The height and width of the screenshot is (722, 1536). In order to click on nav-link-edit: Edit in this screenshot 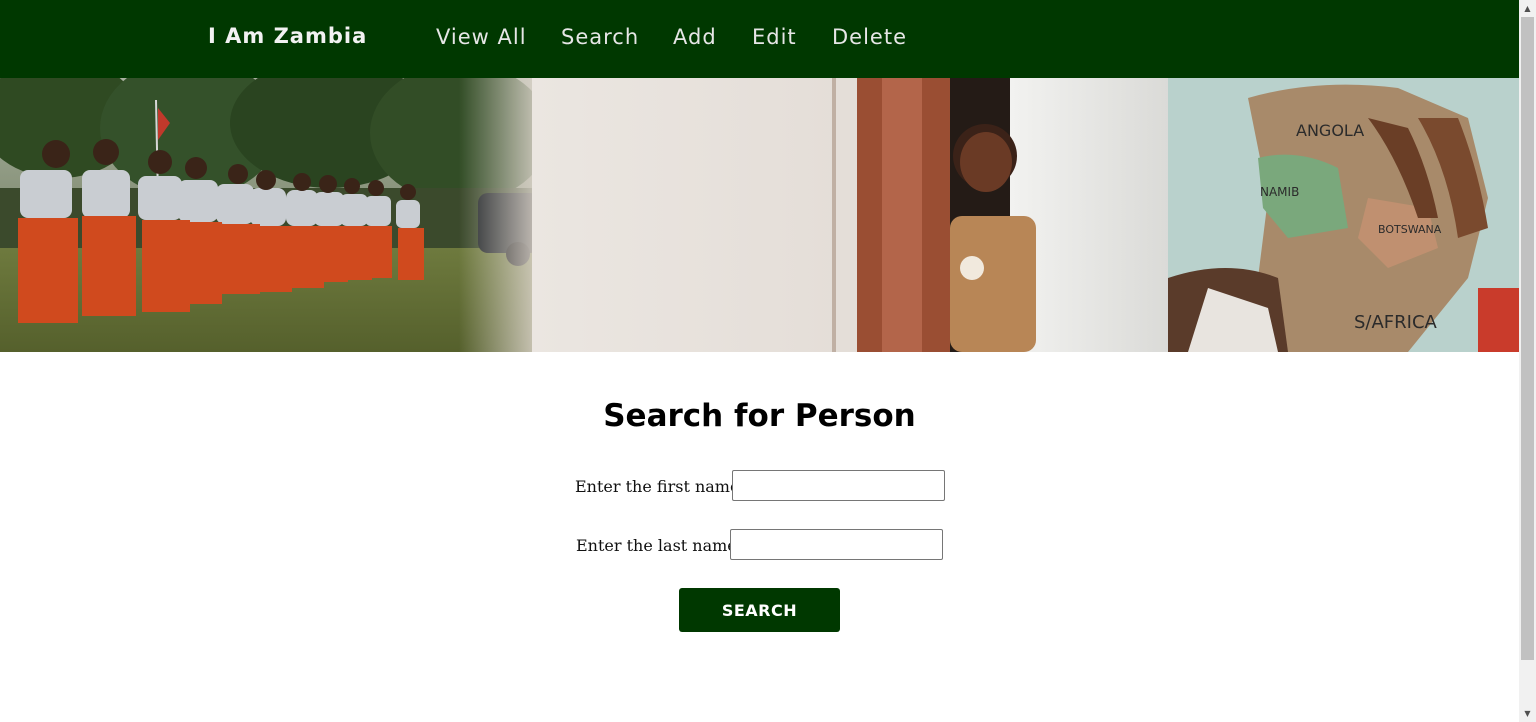, I will do `click(774, 37)`.